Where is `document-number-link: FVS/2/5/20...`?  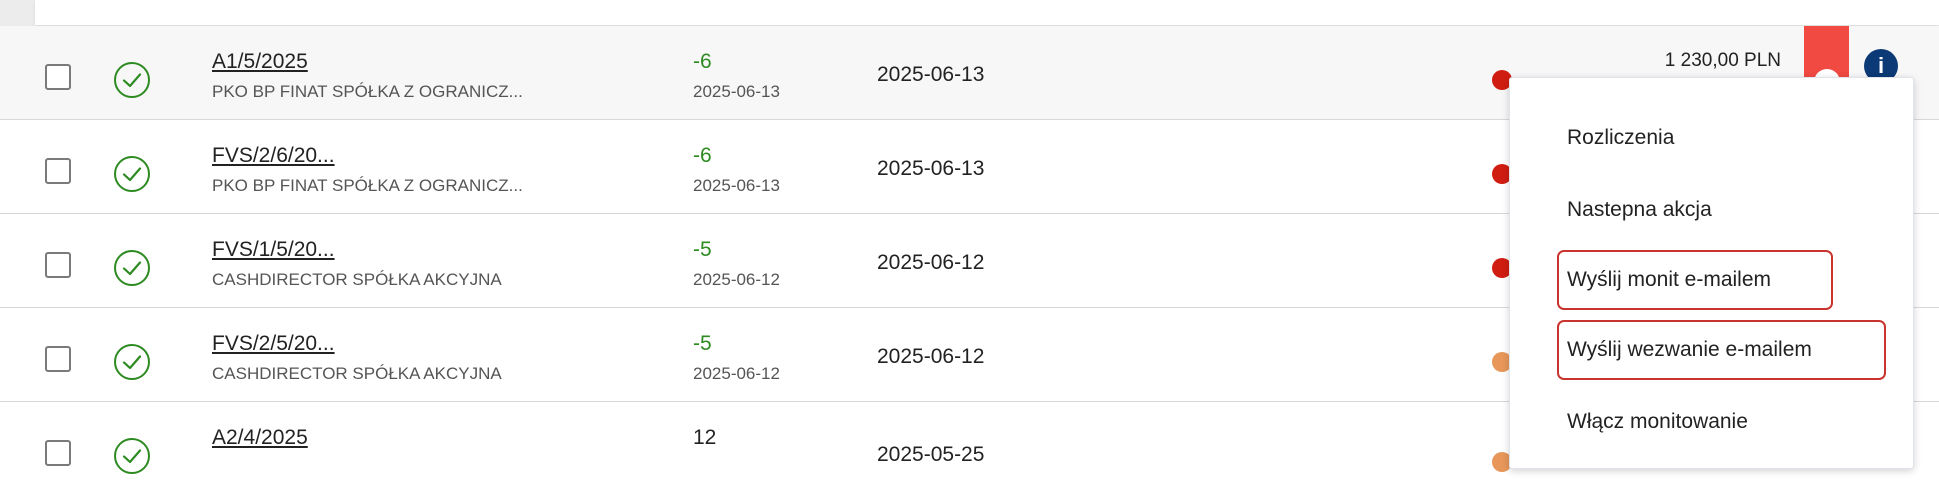 document-number-link: FVS/2/5/20... is located at coordinates (273, 344).